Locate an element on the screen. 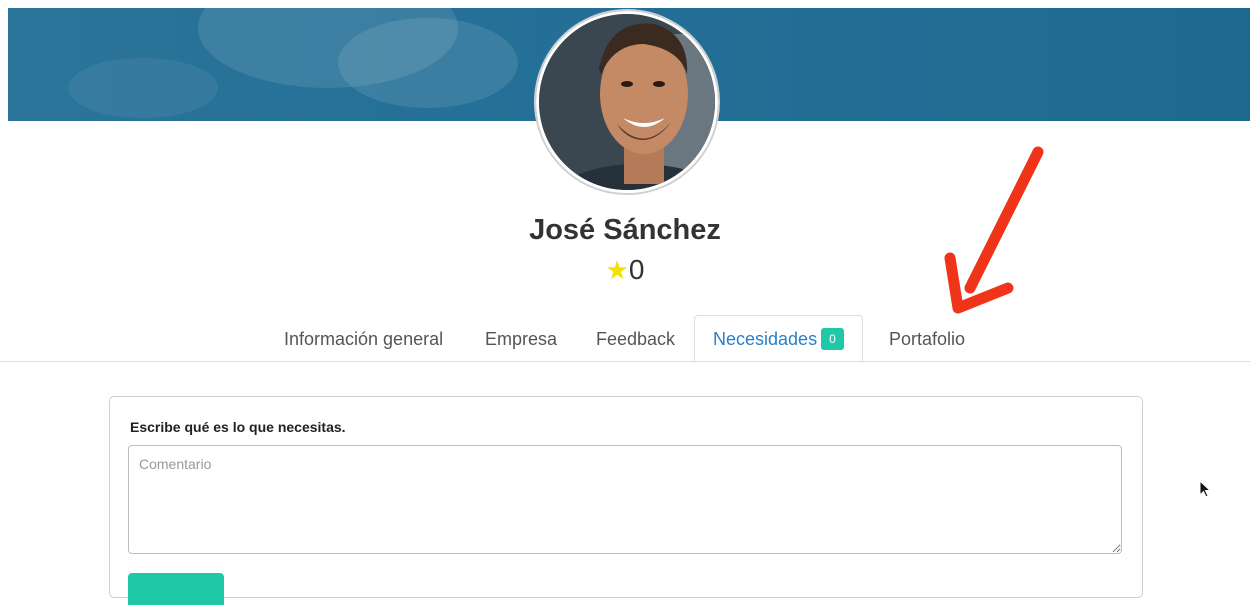 The image size is (1250, 605). tab-informacion-general: Información general is located at coordinates (363, 339).